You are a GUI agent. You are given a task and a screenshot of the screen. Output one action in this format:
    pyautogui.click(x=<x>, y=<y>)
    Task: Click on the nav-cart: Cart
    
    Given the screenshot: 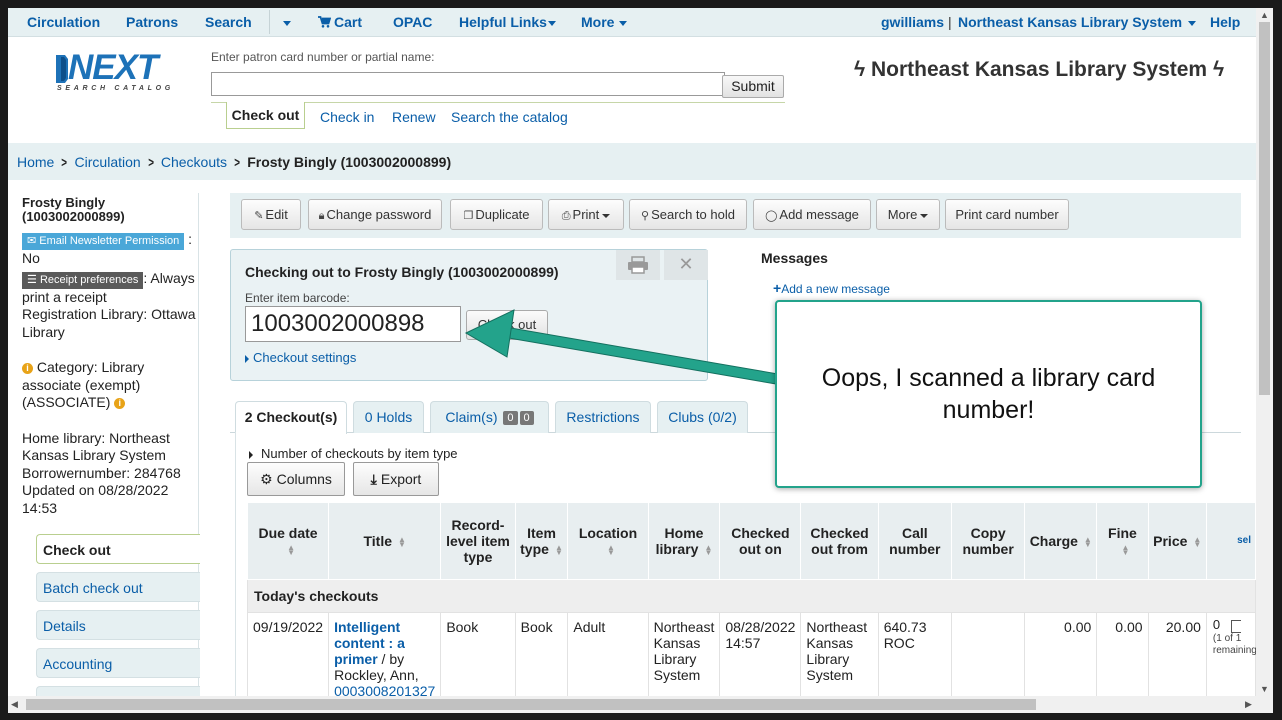 What is the action you would take?
    pyautogui.click(x=340, y=22)
    